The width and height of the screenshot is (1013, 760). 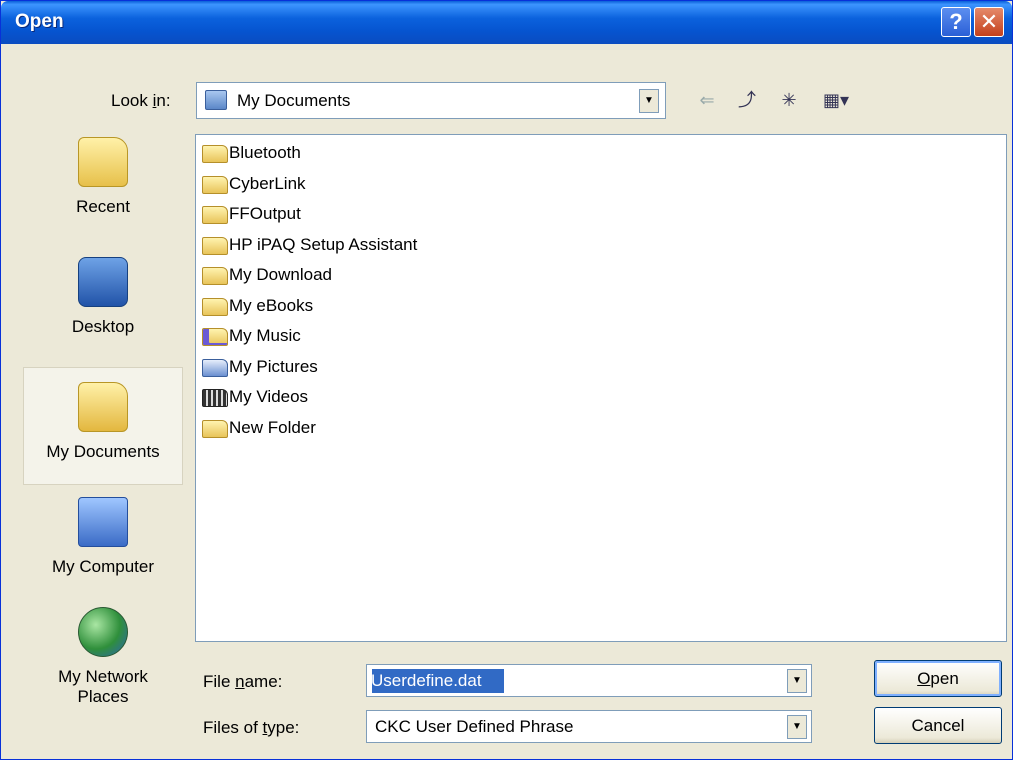 I want to click on look-in-value: My Documents, so click(x=294, y=100).